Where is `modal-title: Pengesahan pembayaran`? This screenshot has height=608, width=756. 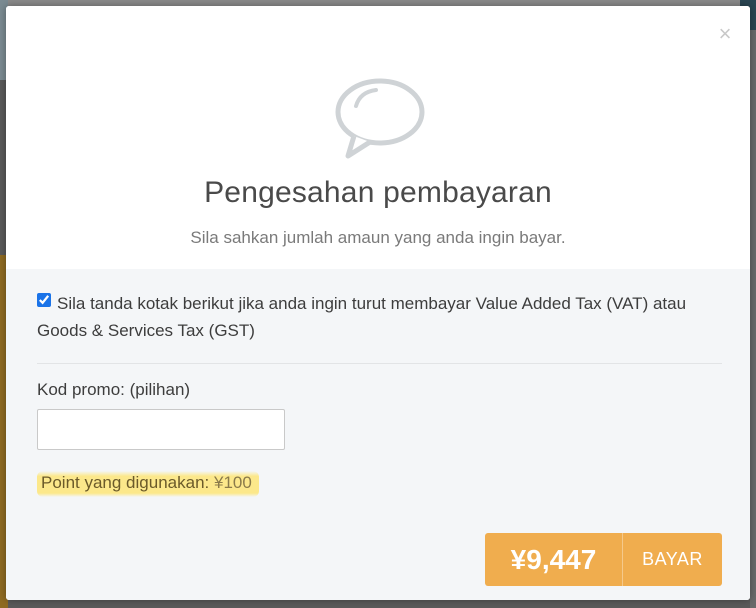
modal-title: Pengesahan pembayaran is located at coordinates (378, 192).